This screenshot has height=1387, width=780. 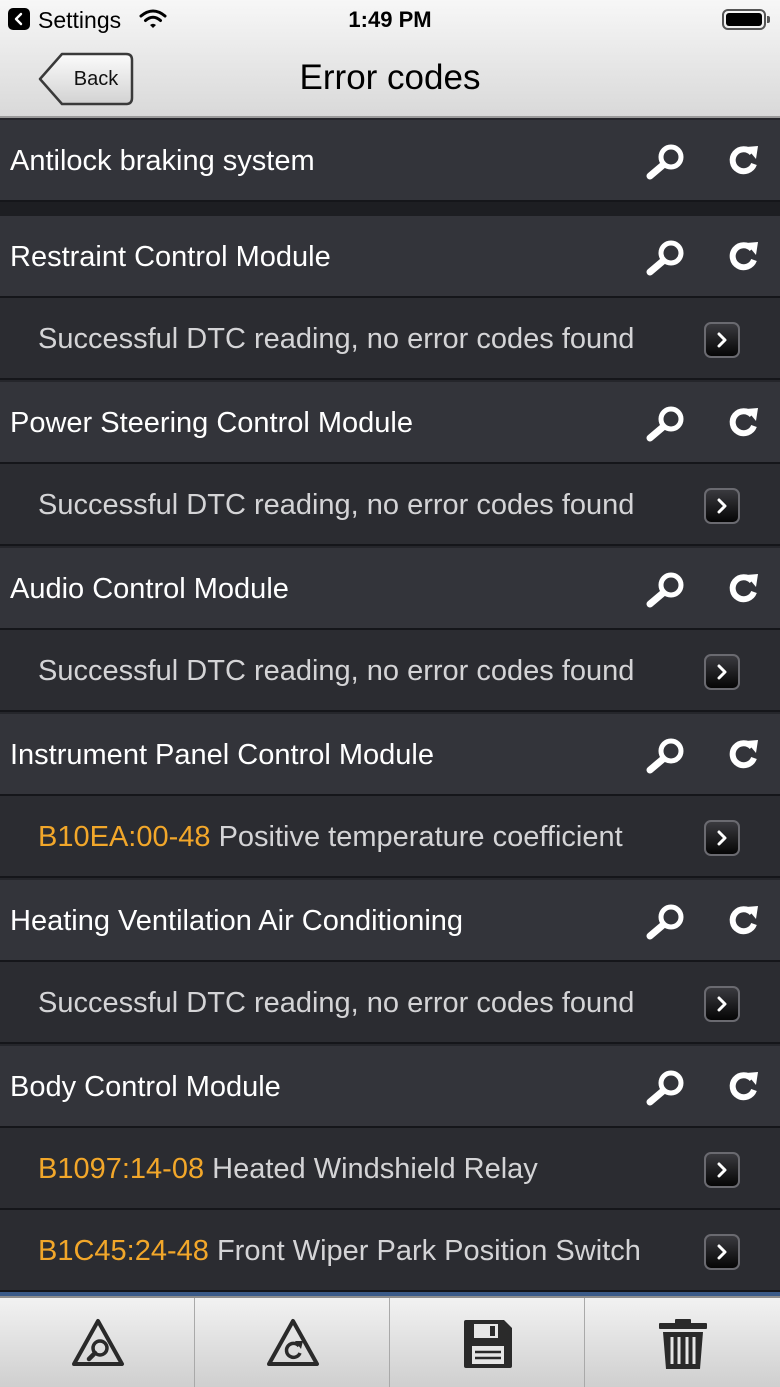 I want to click on status-time: 1:49 PM, so click(x=390, y=19).